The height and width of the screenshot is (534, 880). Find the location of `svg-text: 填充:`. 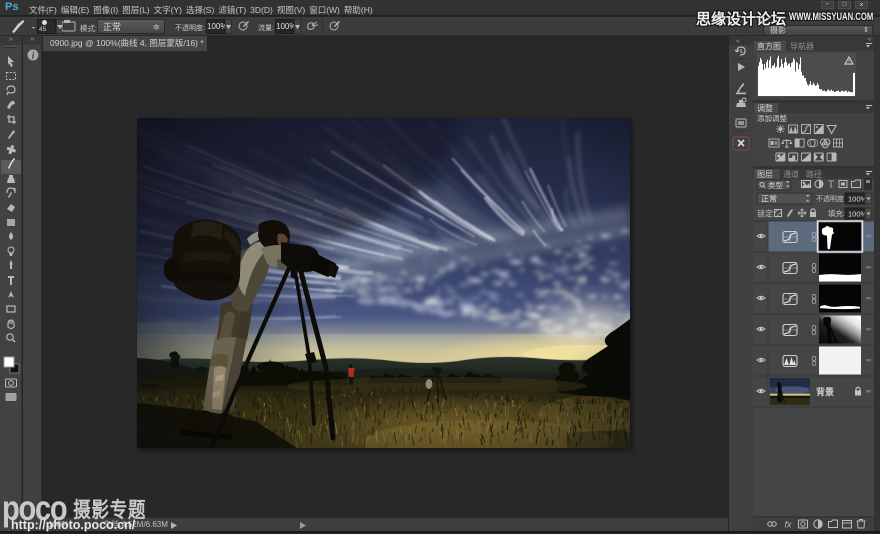

svg-text: 填充: is located at coordinates (836, 213).